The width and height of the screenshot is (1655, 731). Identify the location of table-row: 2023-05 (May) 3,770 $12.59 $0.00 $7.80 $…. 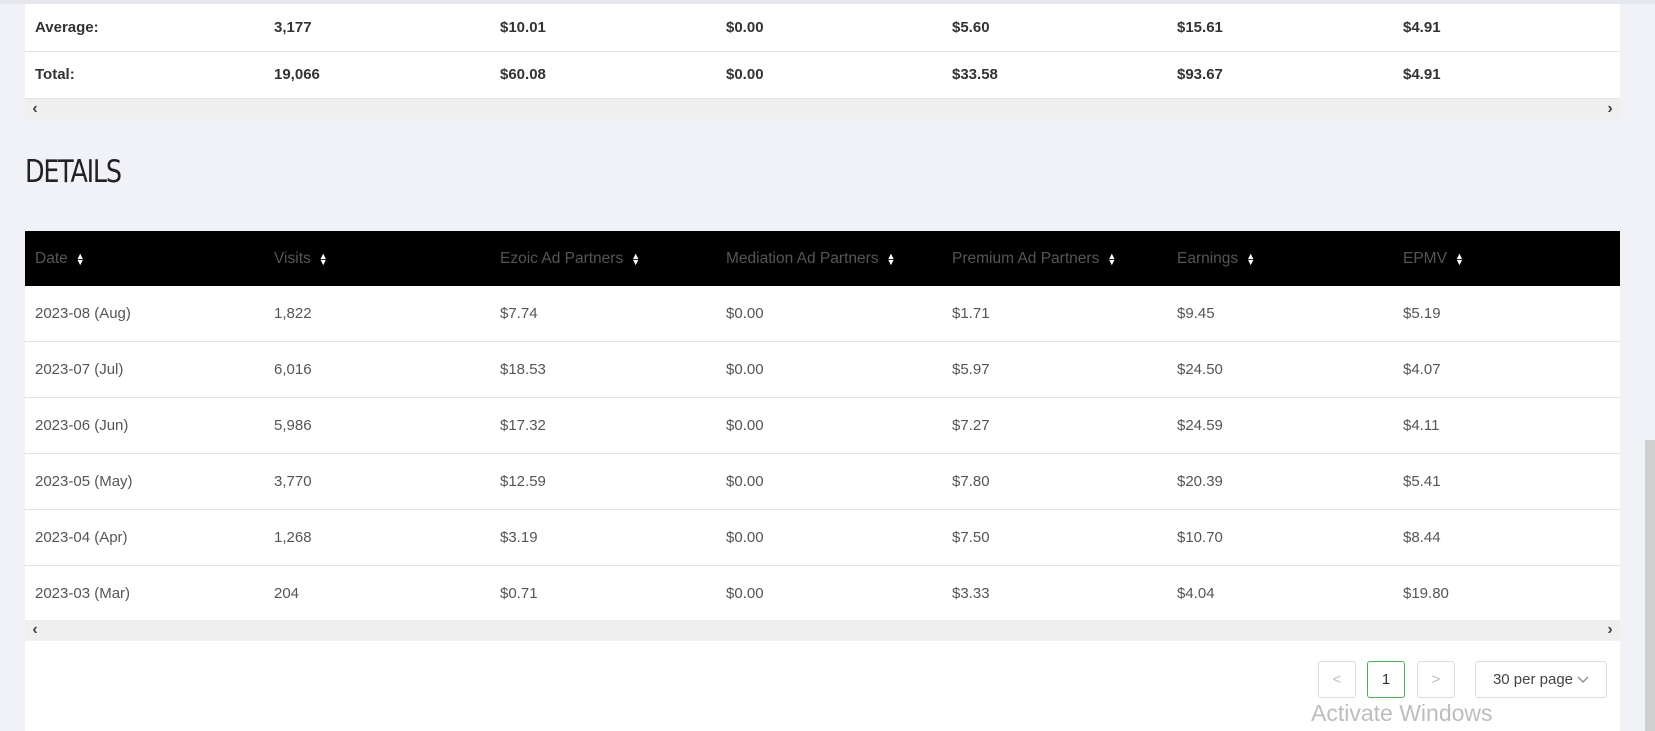
(822, 482).